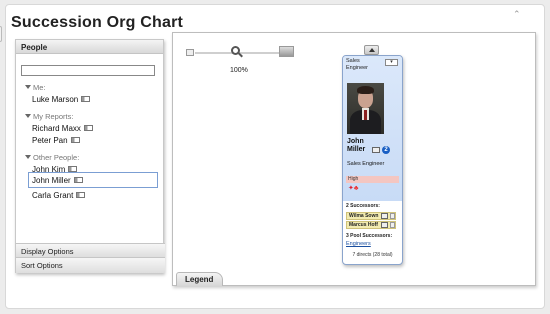  I want to click on people-search-input, so click(88, 70).